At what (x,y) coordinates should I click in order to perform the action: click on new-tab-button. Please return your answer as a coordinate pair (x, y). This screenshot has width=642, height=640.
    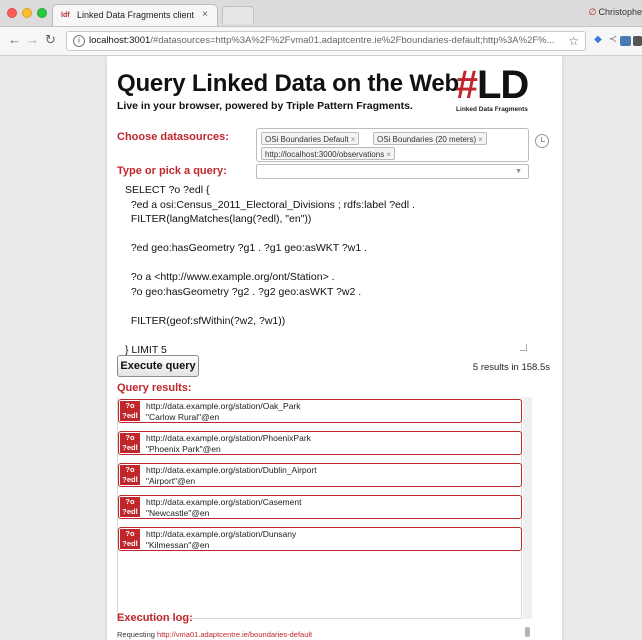
    Looking at the image, I should click on (238, 15).